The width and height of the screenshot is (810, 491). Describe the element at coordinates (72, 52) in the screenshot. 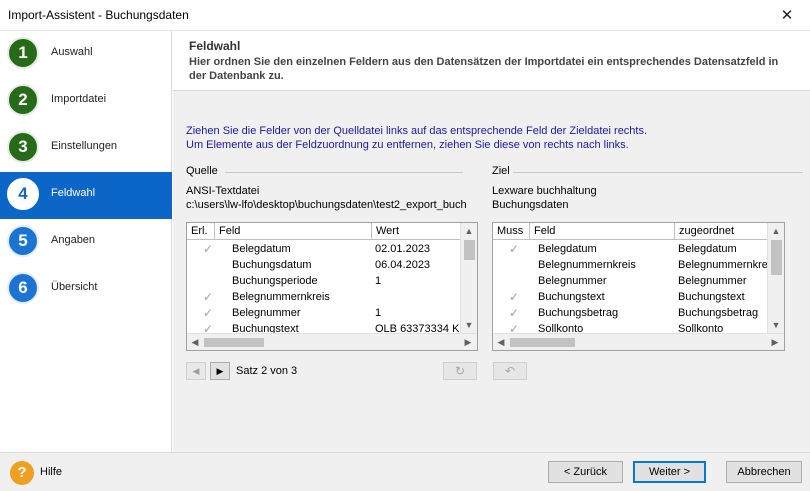

I see `step-label: Auswahl` at that location.